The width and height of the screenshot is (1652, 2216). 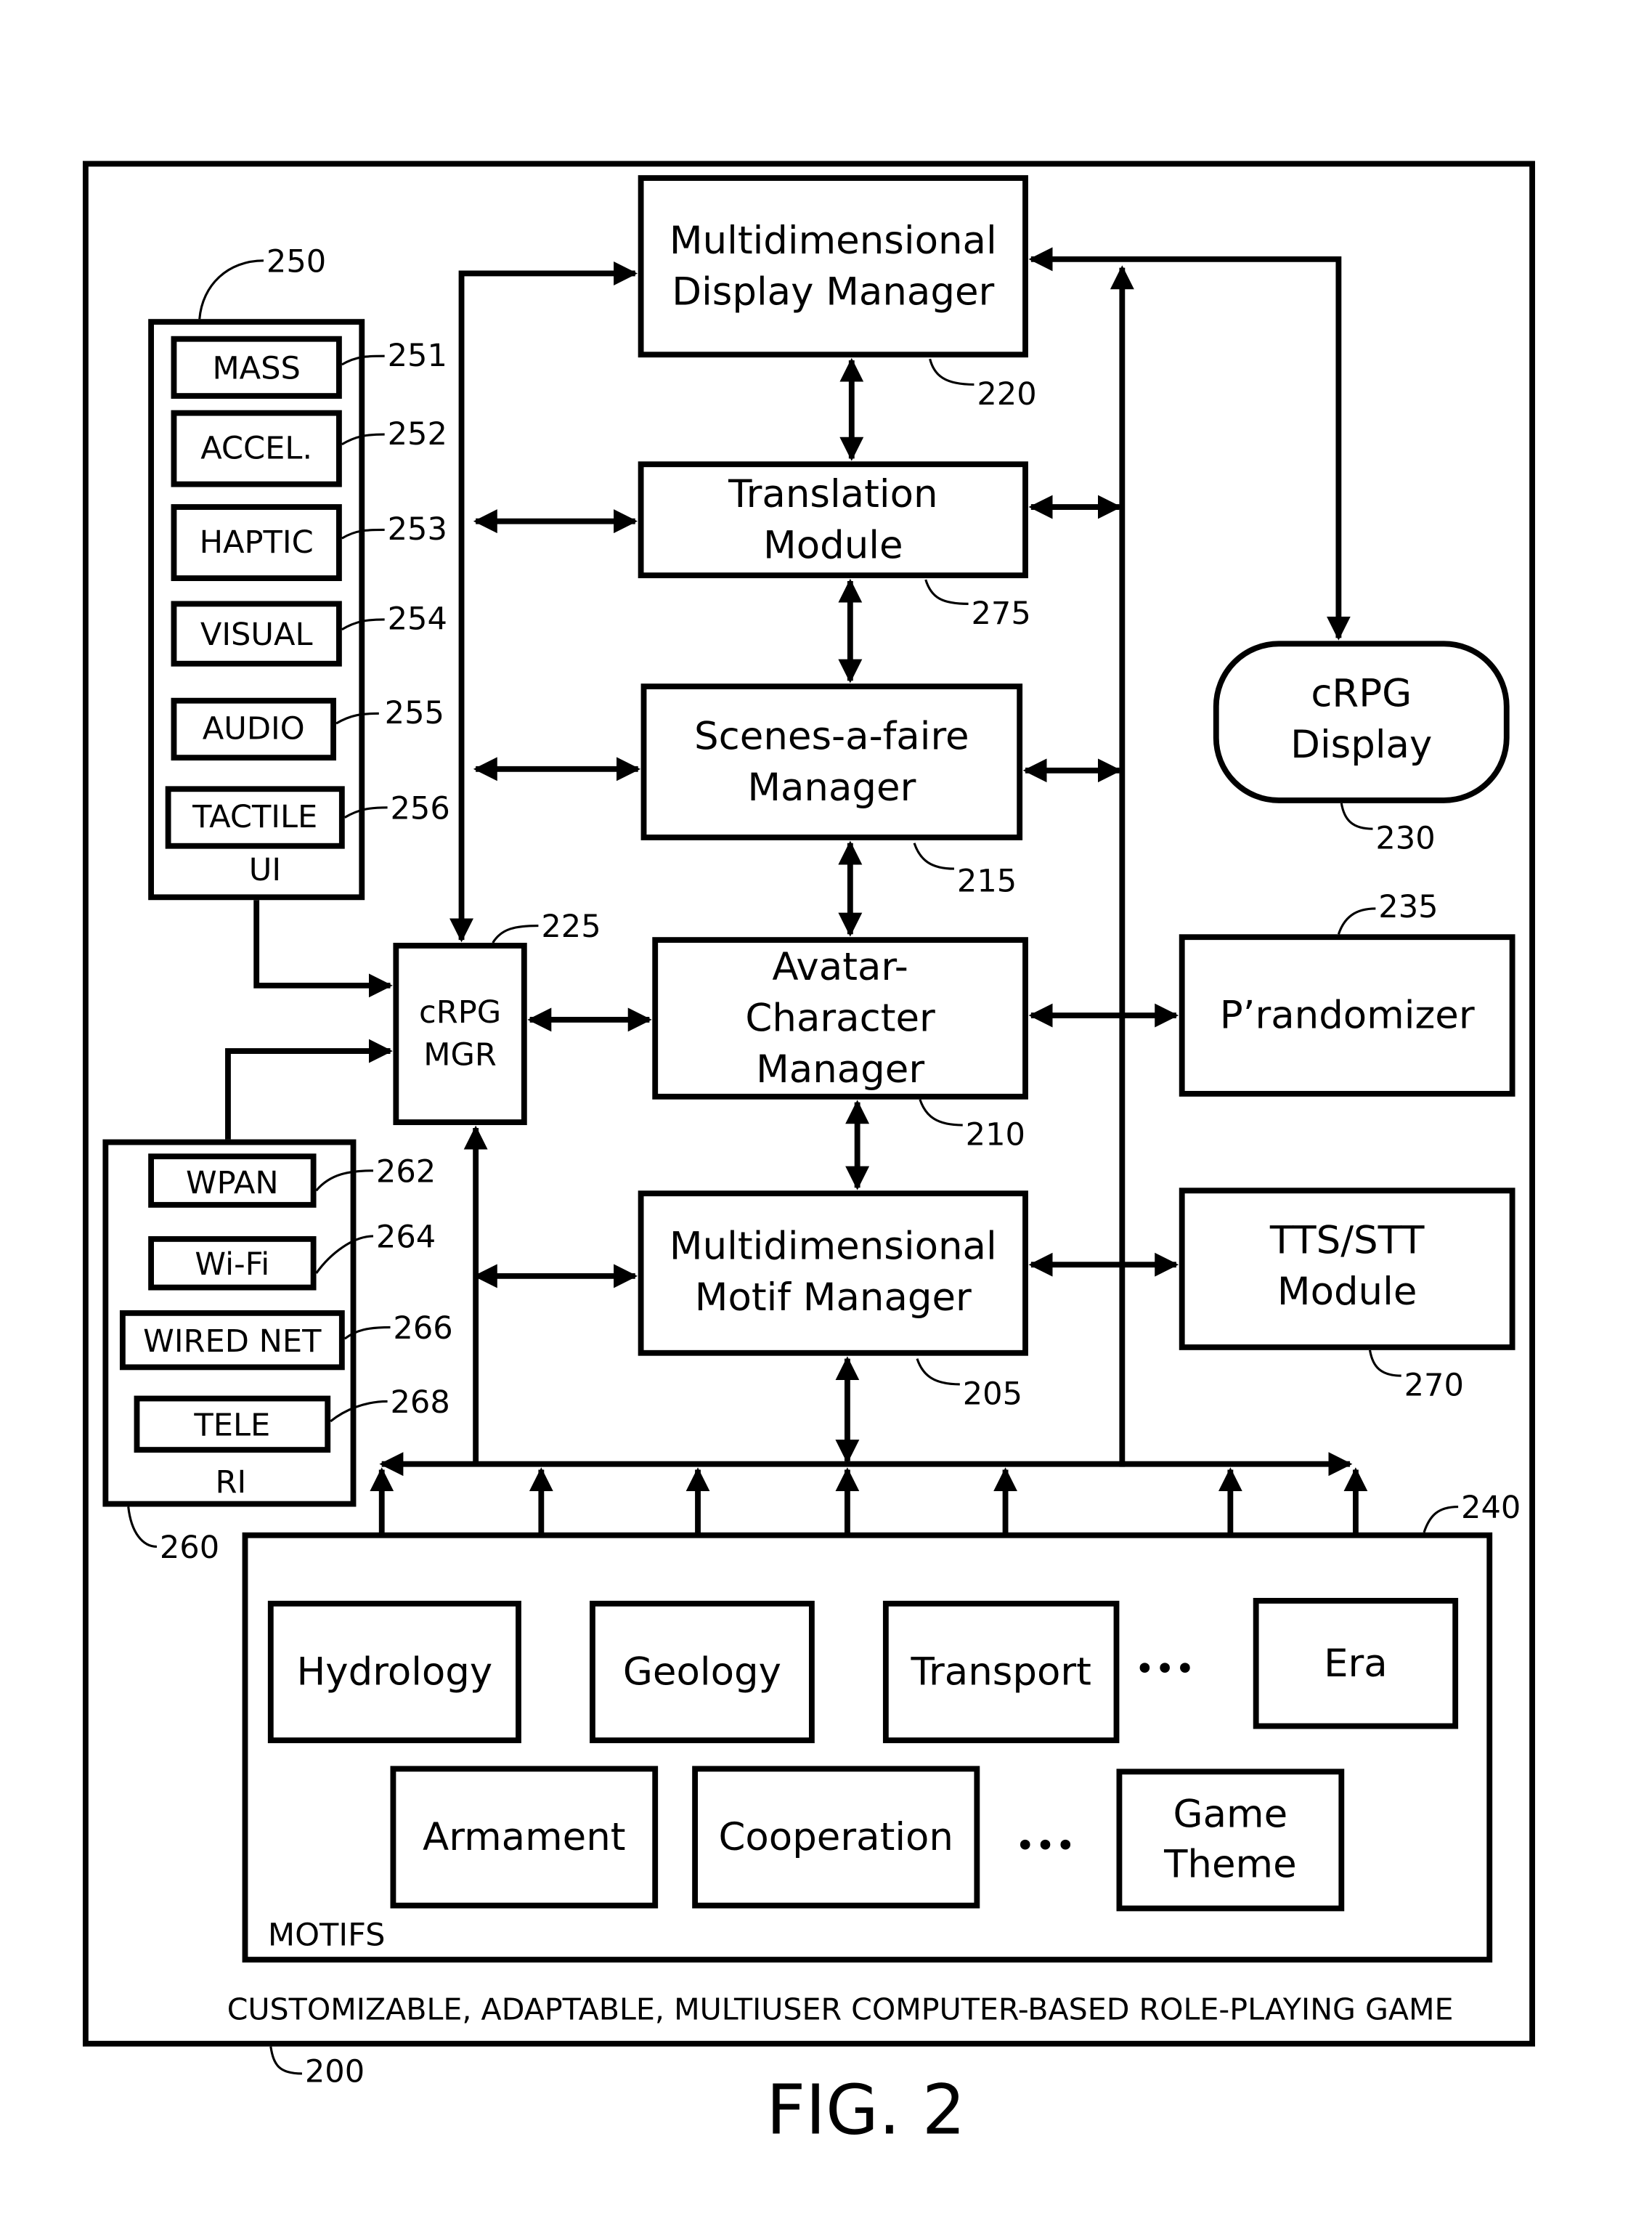 I want to click on svg-text: Character, so click(x=840, y=1019).